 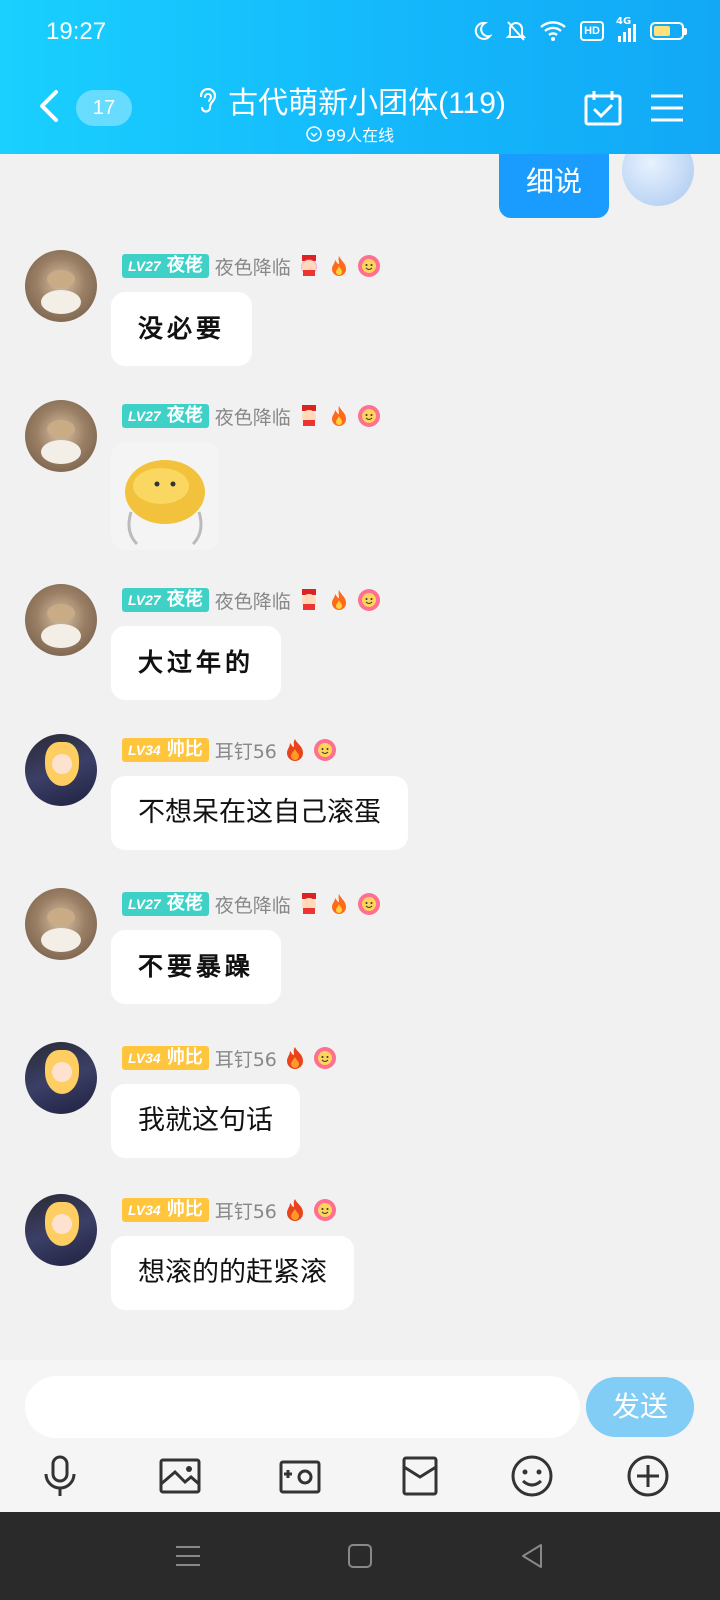 I want to click on moon-icon, so click(x=483, y=30).